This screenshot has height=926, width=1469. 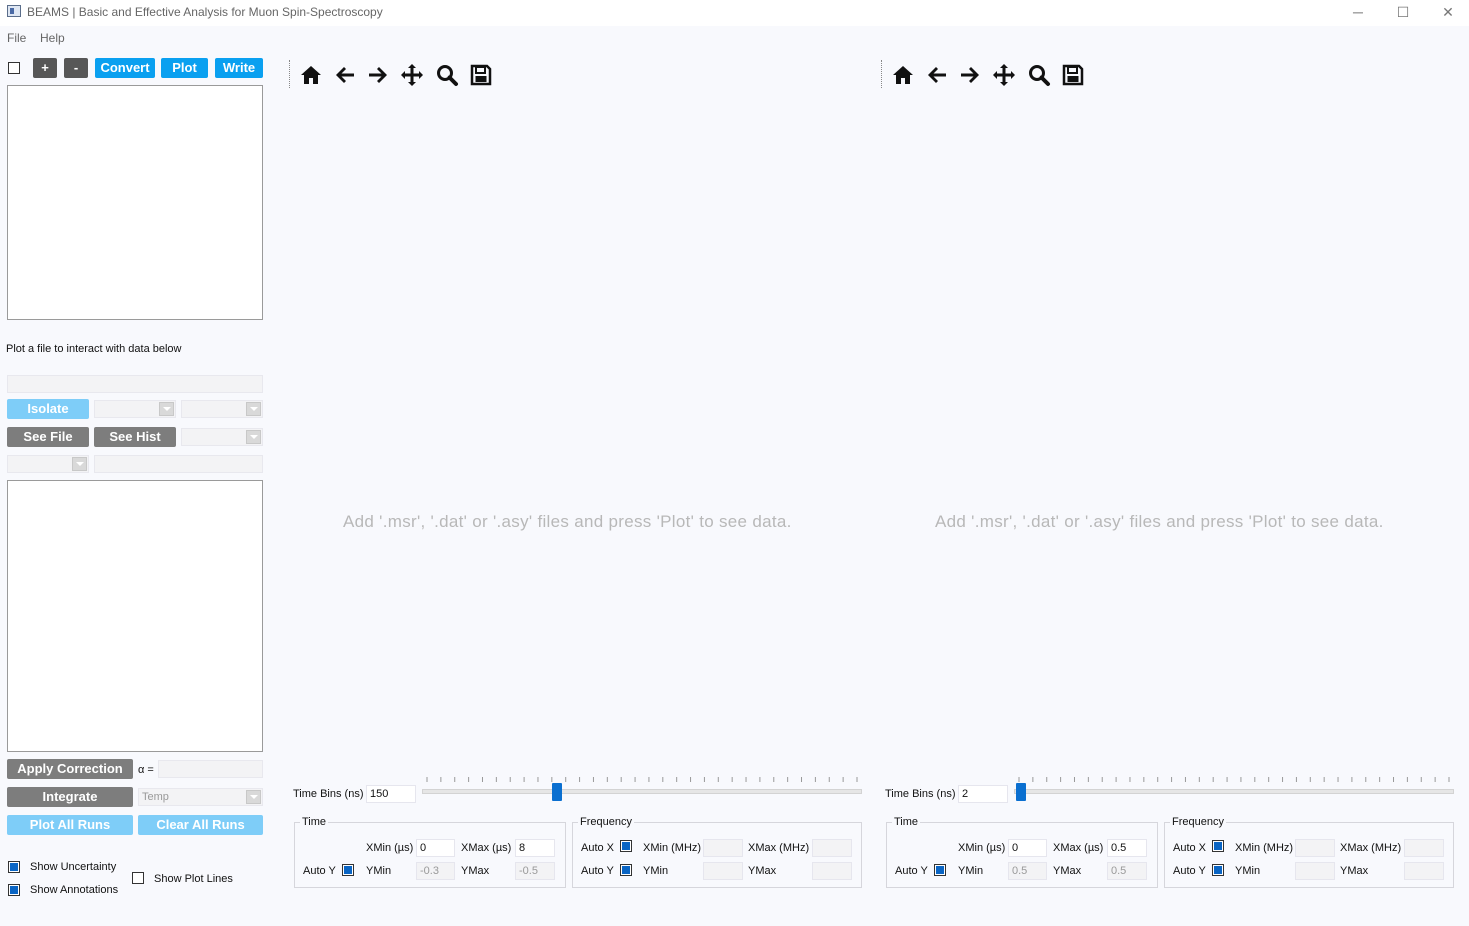 What do you see at coordinates (135, 616) in the screenshot?
I see `run-list` at bounding box center [135, 616].